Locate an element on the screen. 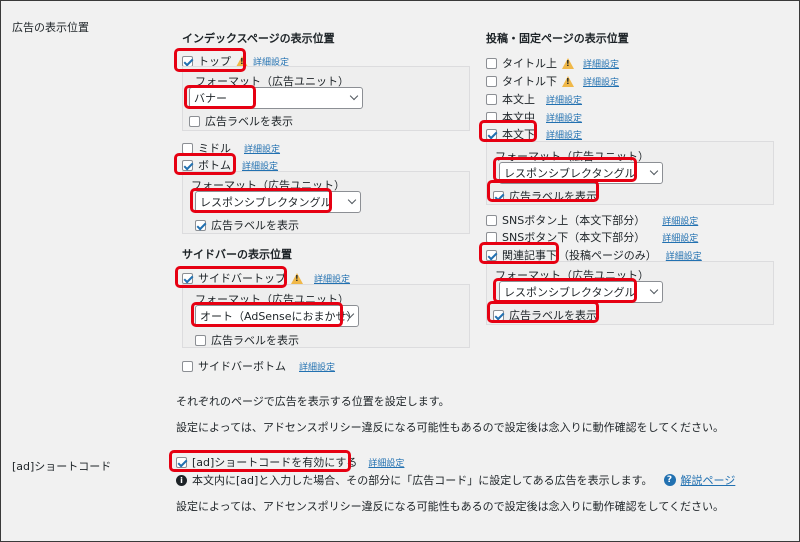  title-bottom-option: タイトル下 詳細設定 is located at coordinates (552, 81).